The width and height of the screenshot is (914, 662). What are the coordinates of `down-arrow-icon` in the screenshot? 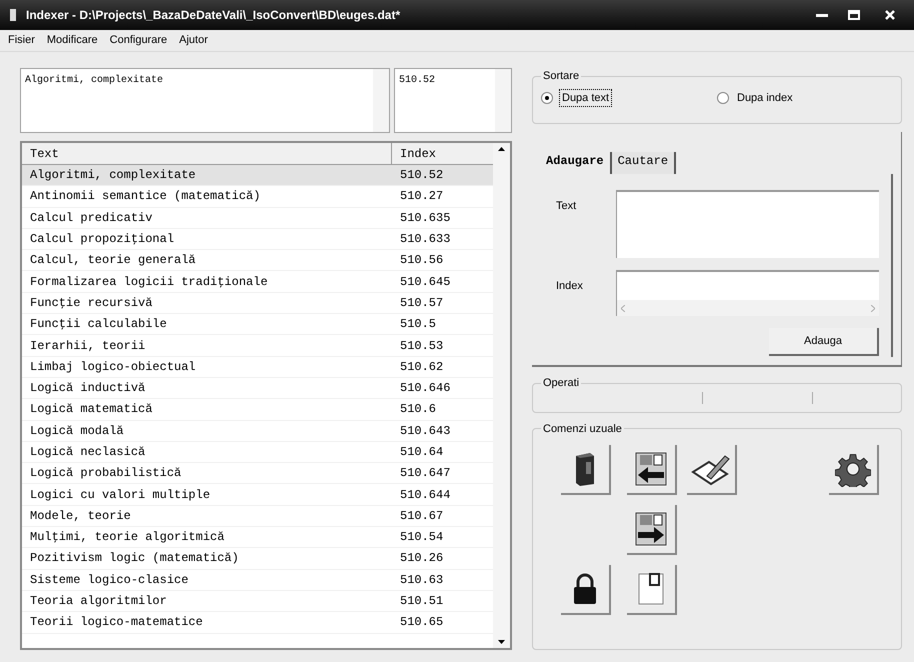 It's located at (501, 642).